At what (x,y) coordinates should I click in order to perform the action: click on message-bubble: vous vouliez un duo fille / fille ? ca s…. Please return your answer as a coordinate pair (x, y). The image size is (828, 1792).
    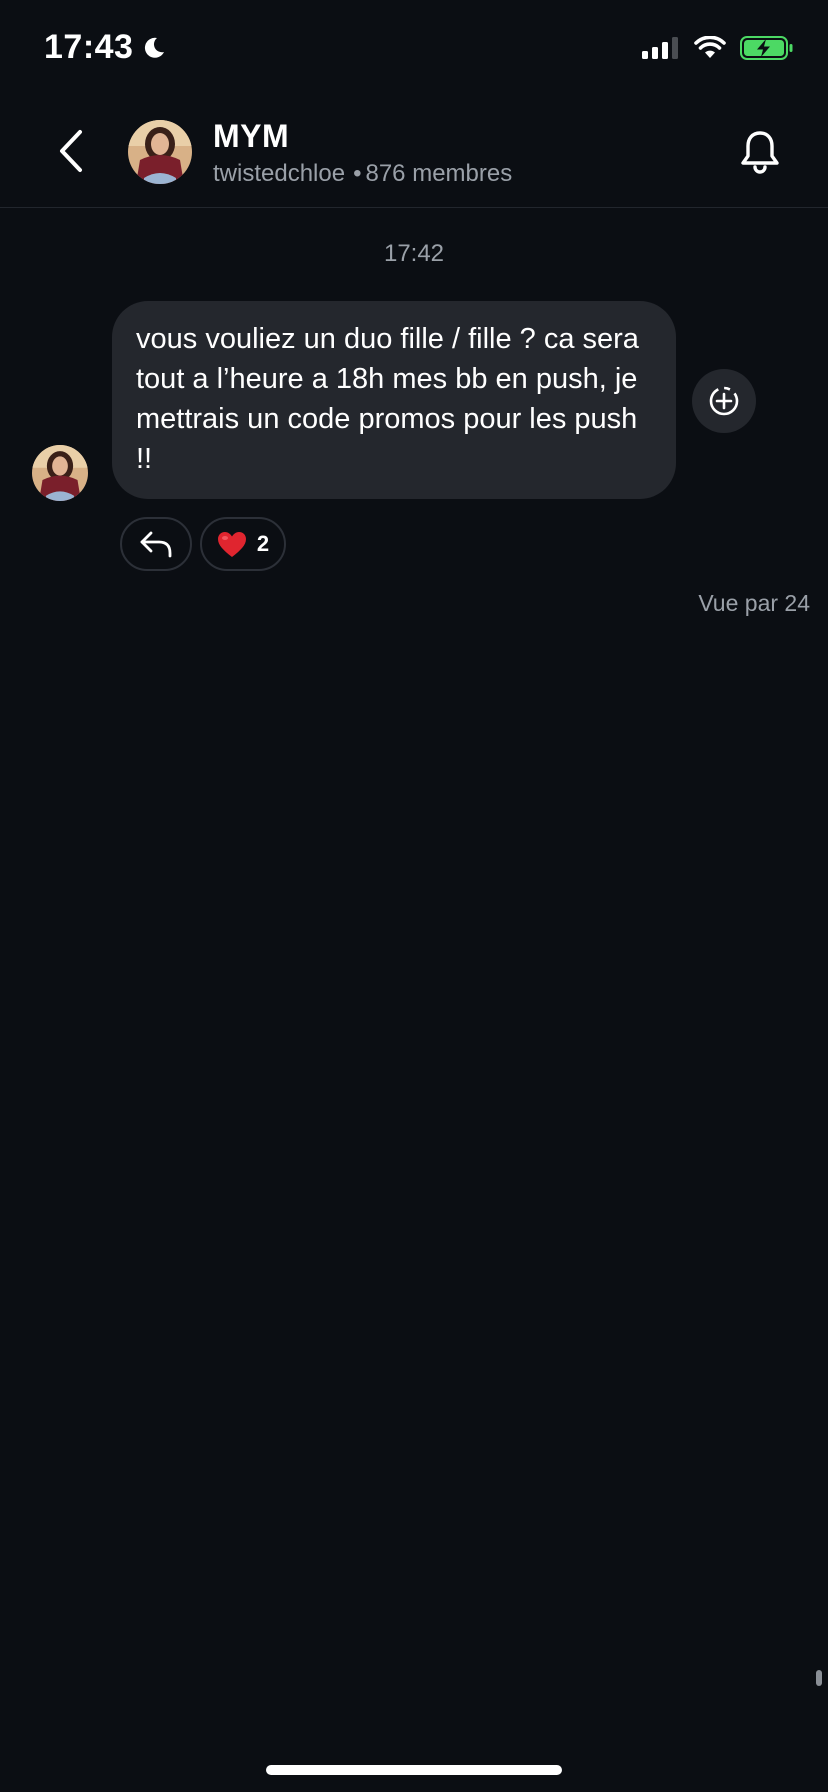
    Looking at the image, I should click on (394, 400).